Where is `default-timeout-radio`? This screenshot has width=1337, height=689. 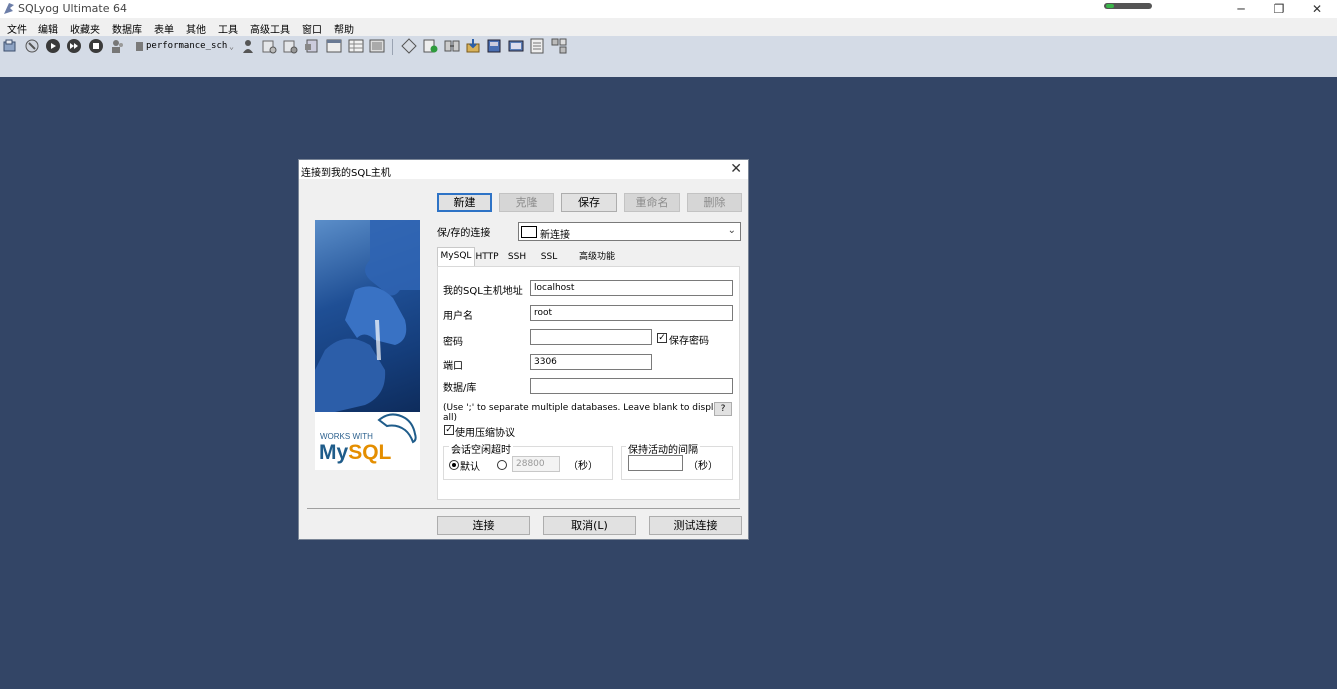
default-timeout-radio is located at coordinates (454, 465).